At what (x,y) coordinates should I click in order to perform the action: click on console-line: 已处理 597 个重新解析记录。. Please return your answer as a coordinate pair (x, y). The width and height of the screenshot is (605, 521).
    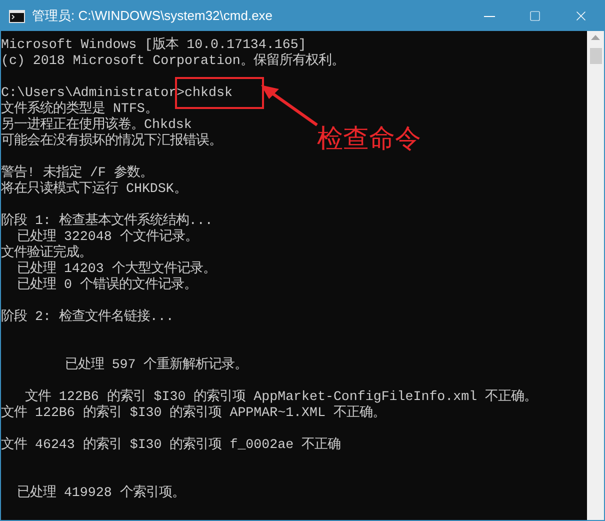
    Looking at the image, I should click on (156, 365).